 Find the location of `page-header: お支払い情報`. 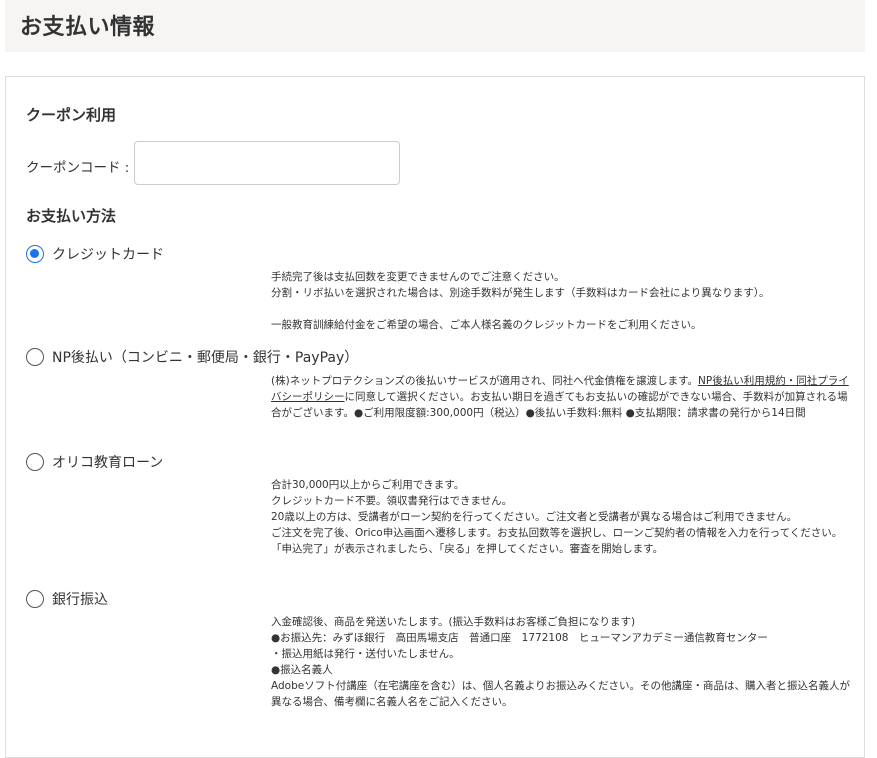

page-header: お支払い情報 is located at coordinates (435, 26).